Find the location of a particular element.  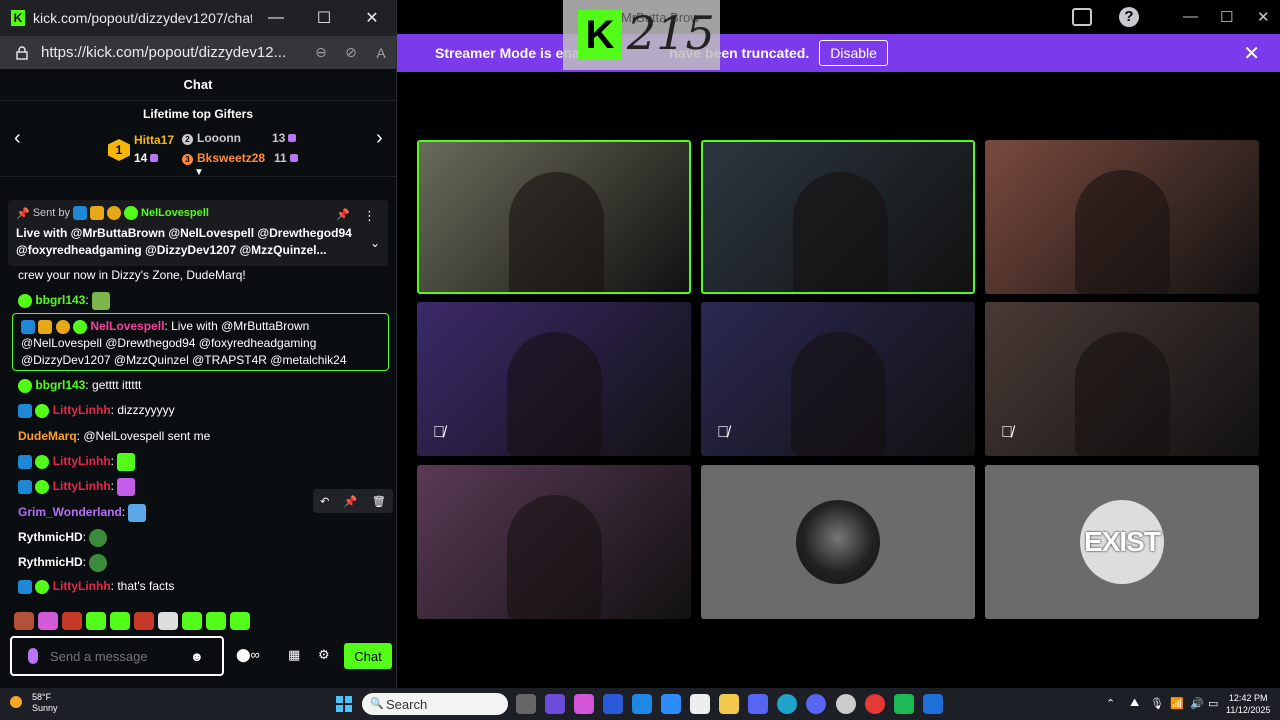

banner-close-icon: ✕ is located at coordinates (1251, 53).